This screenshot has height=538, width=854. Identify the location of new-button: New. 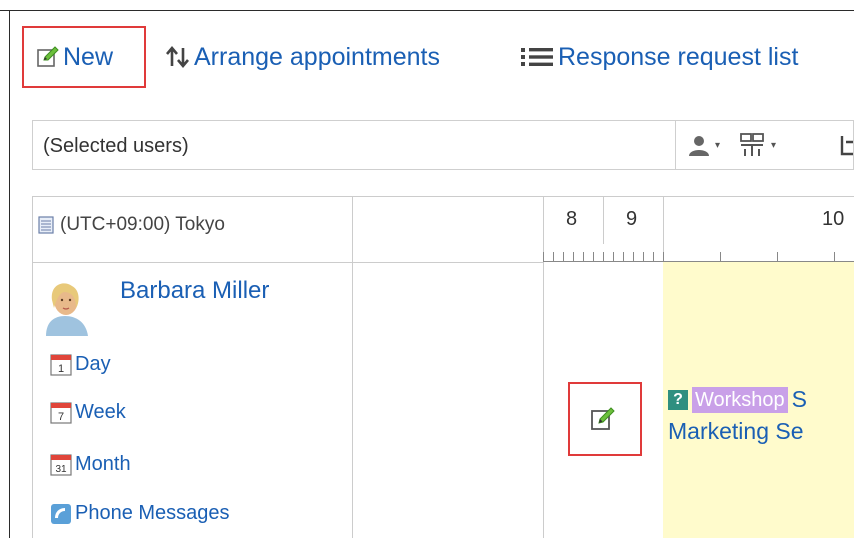
(74, 57).